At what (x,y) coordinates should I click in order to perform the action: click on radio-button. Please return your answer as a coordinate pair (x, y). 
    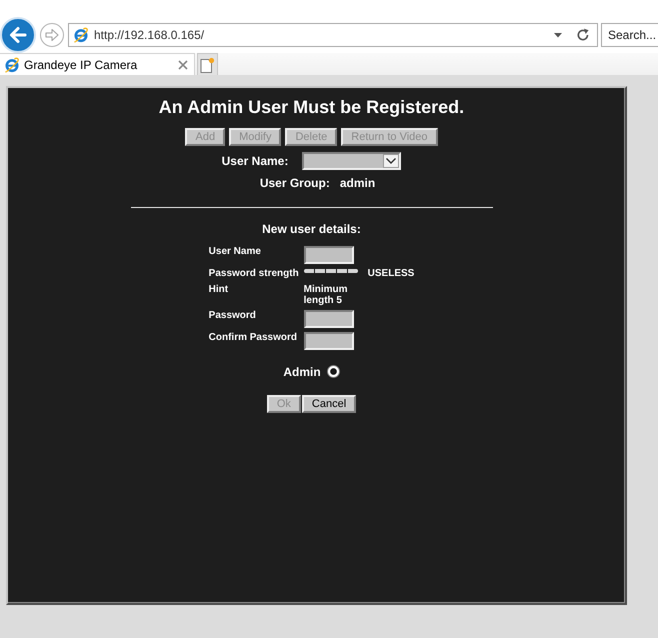
    Looking at the image, I should click on (333, 371).